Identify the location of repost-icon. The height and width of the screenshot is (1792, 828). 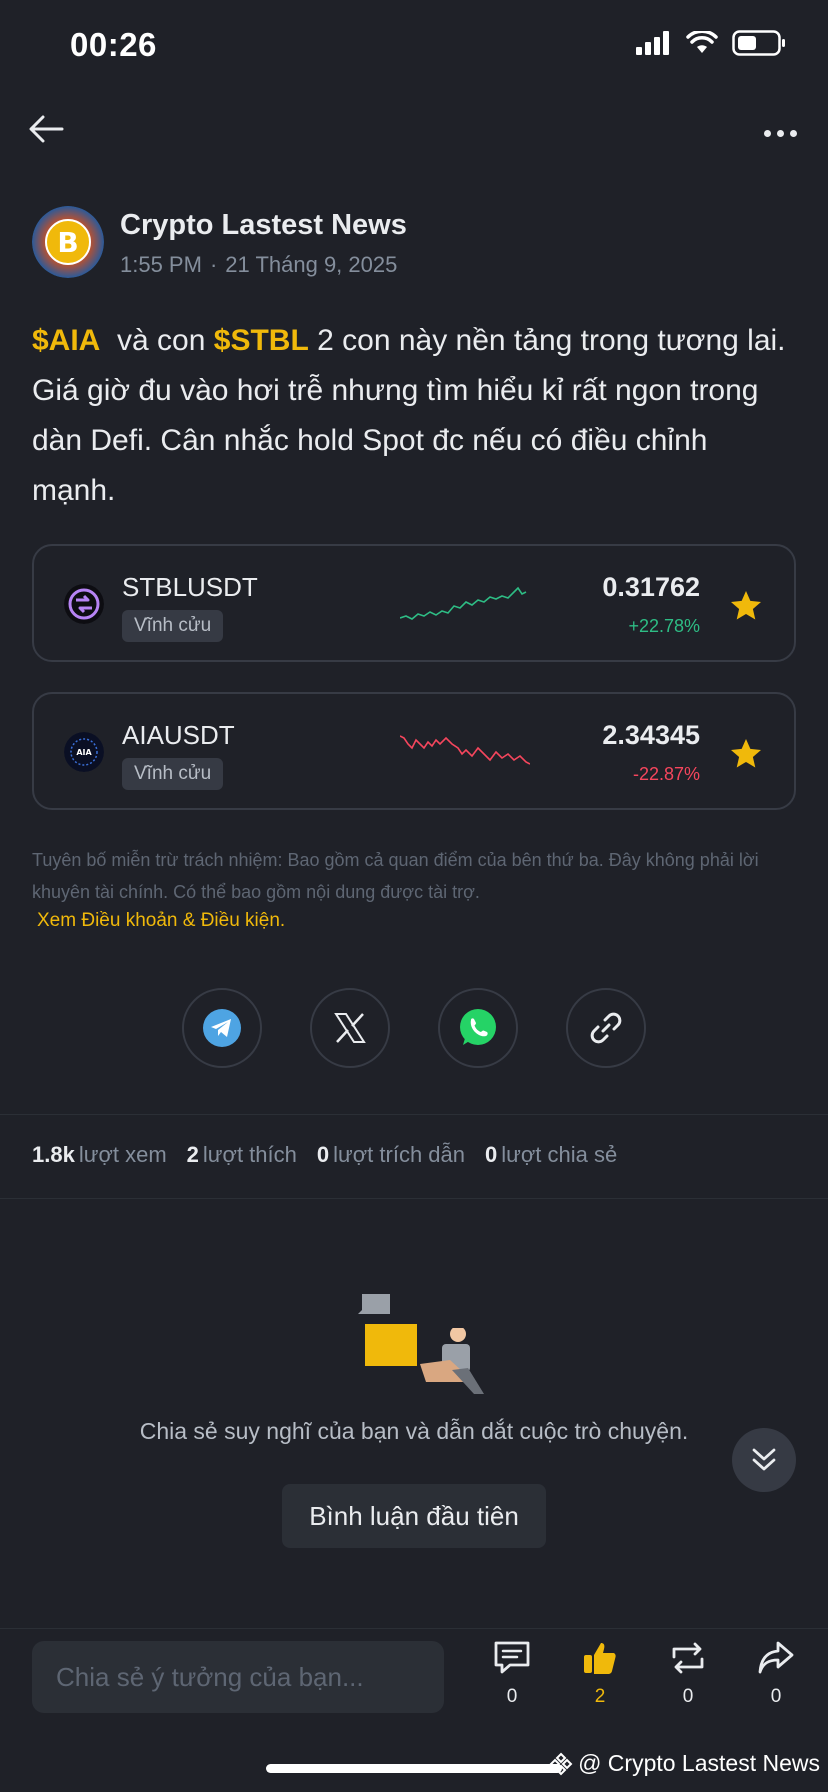
(688, 1658).